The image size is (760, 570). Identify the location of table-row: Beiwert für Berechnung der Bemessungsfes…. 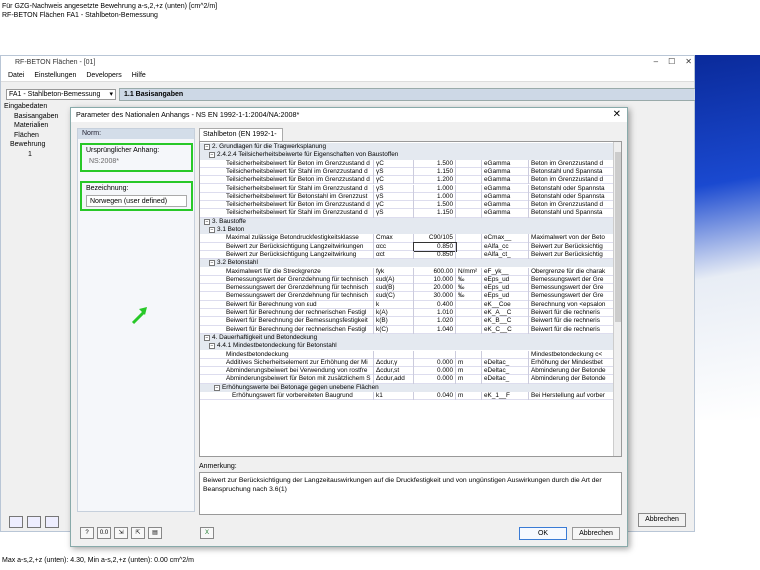
(407, 321).